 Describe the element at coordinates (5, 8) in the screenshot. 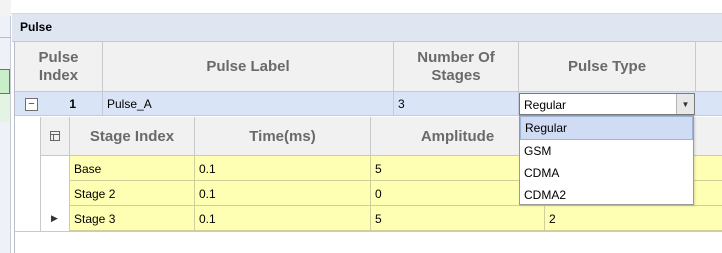

I see `left-panel-top` at that location.